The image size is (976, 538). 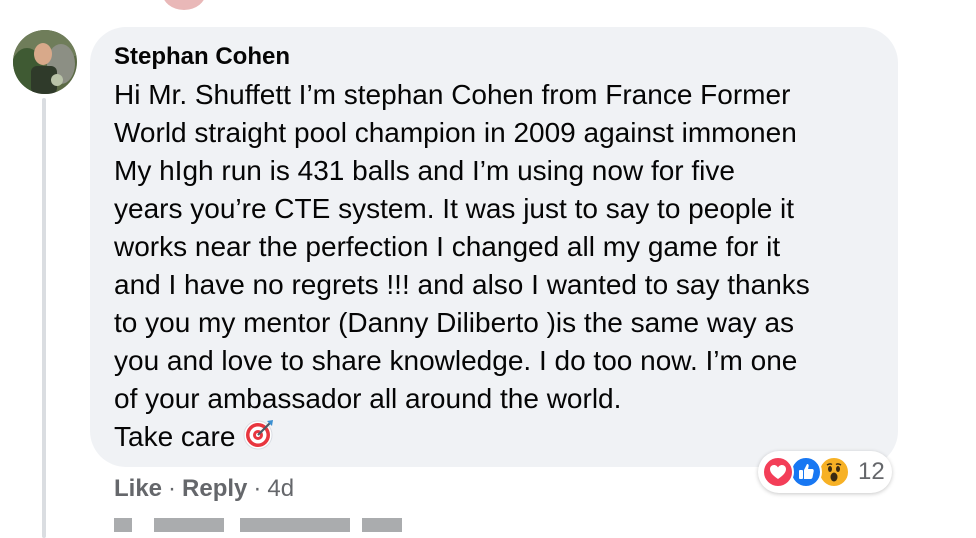 I want to click on love-icon, so click(x=778, y=472).